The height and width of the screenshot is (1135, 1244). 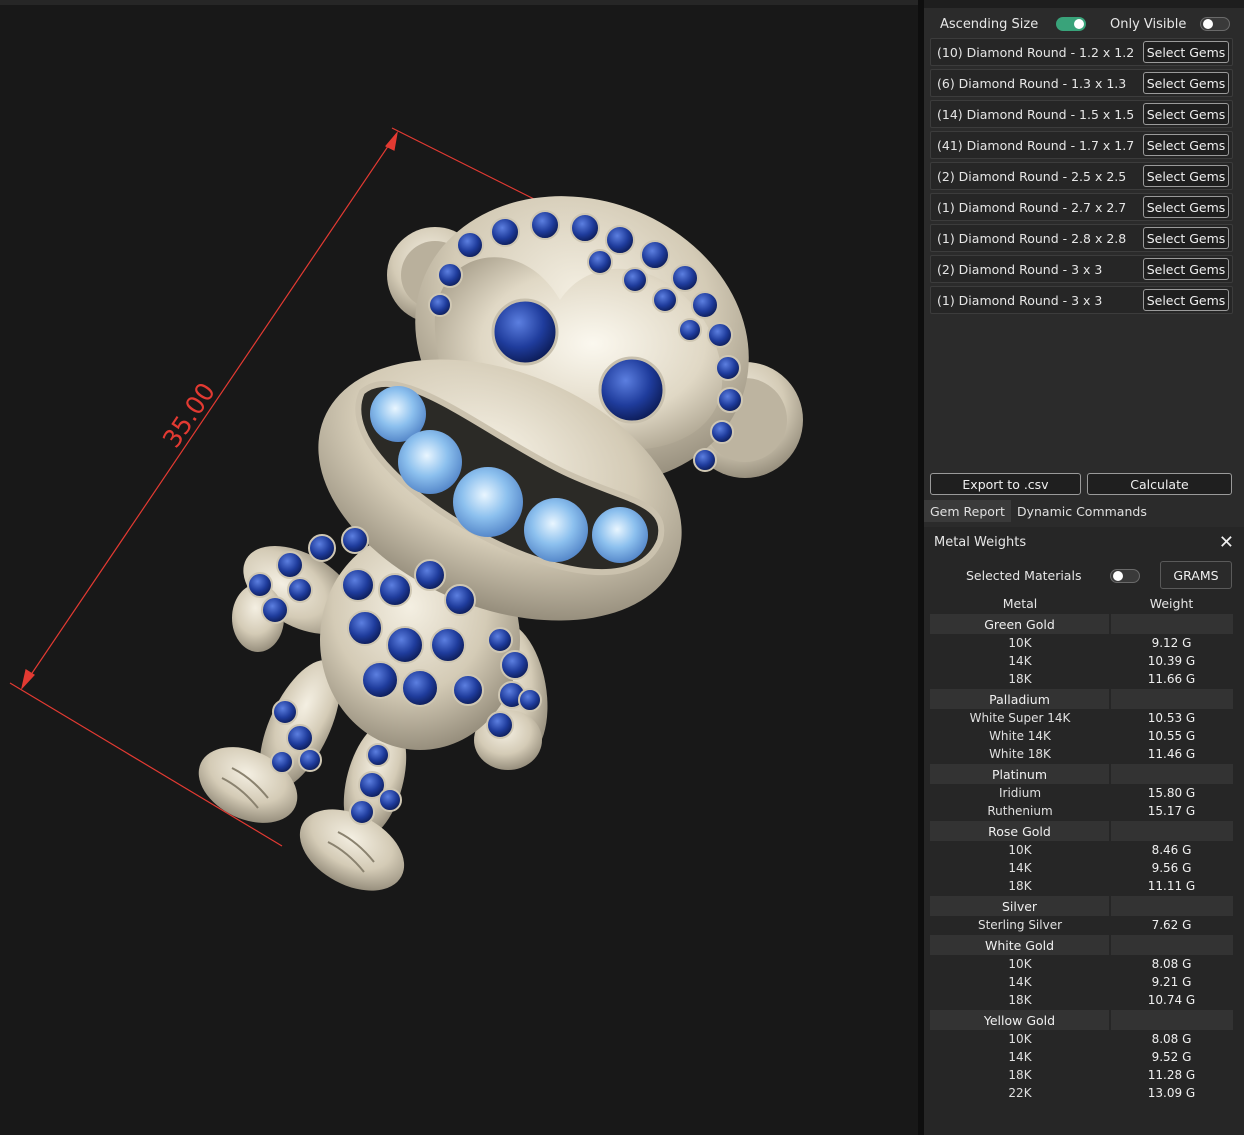 I want to click on weight-cell: 10.55 G, so click(x=1171, y=736).